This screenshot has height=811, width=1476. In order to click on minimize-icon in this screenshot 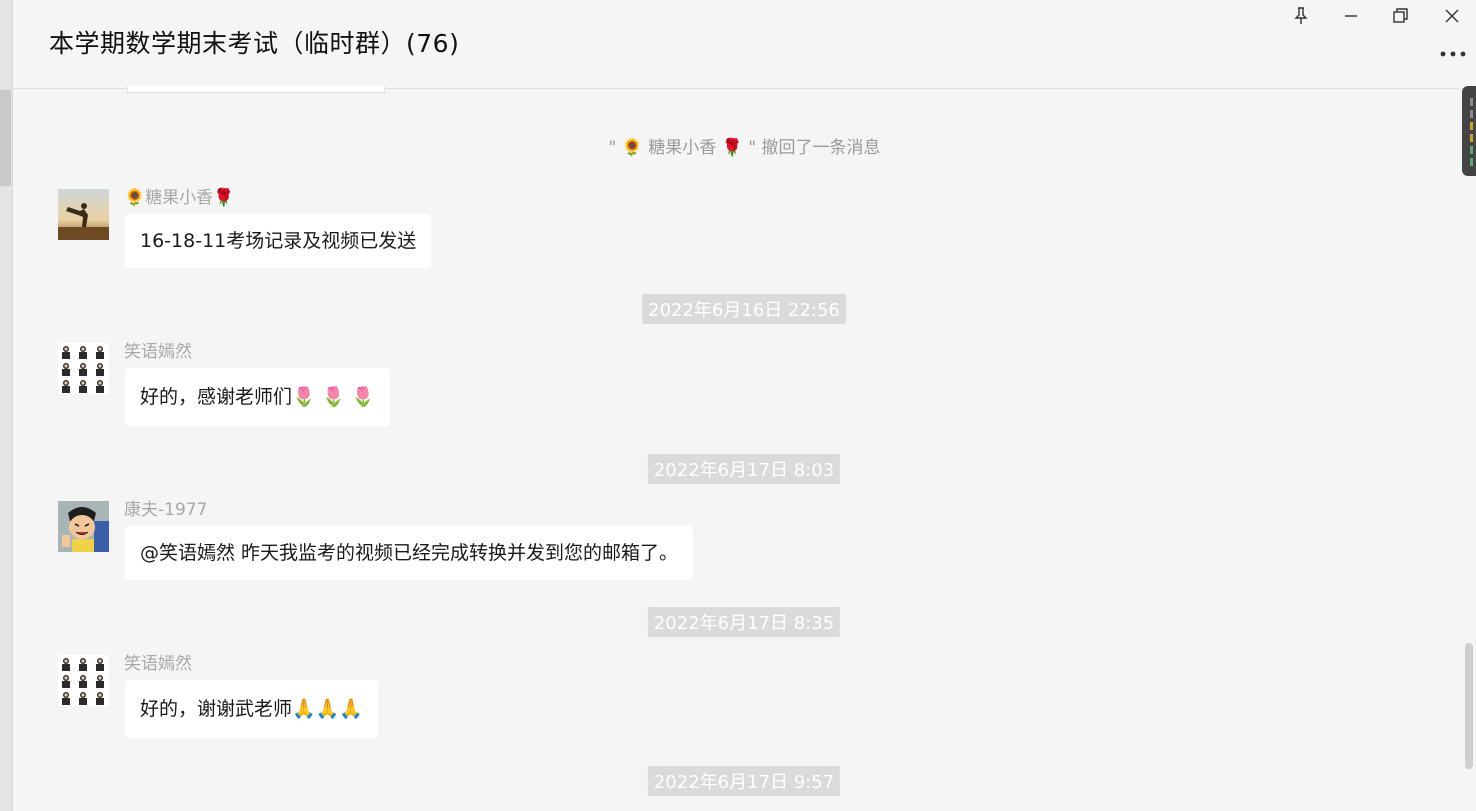, I will do `click(1351, 16)`.